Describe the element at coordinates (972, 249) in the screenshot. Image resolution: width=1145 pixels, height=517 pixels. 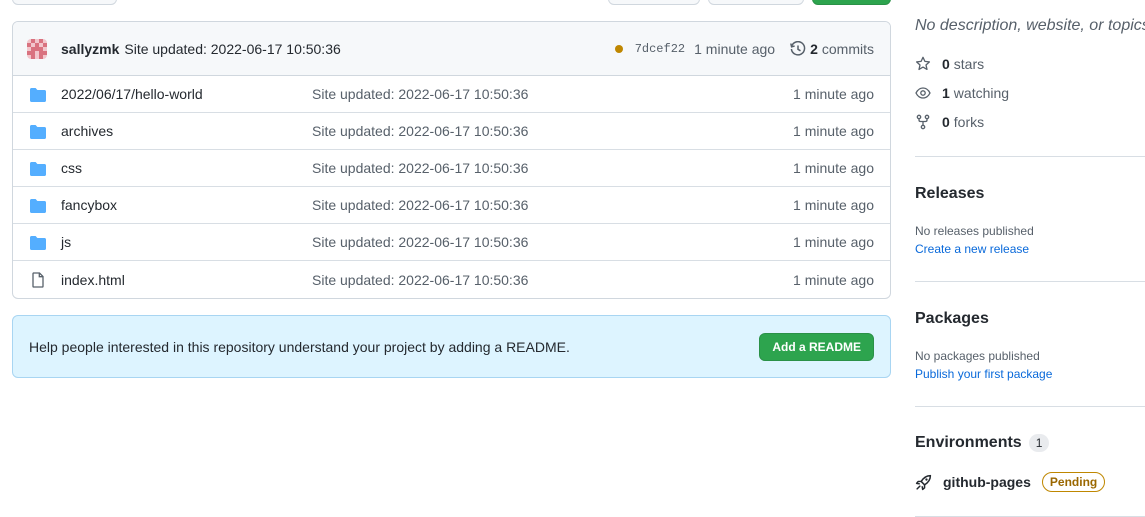
I see `create-release-link: Create a new release` at that location.